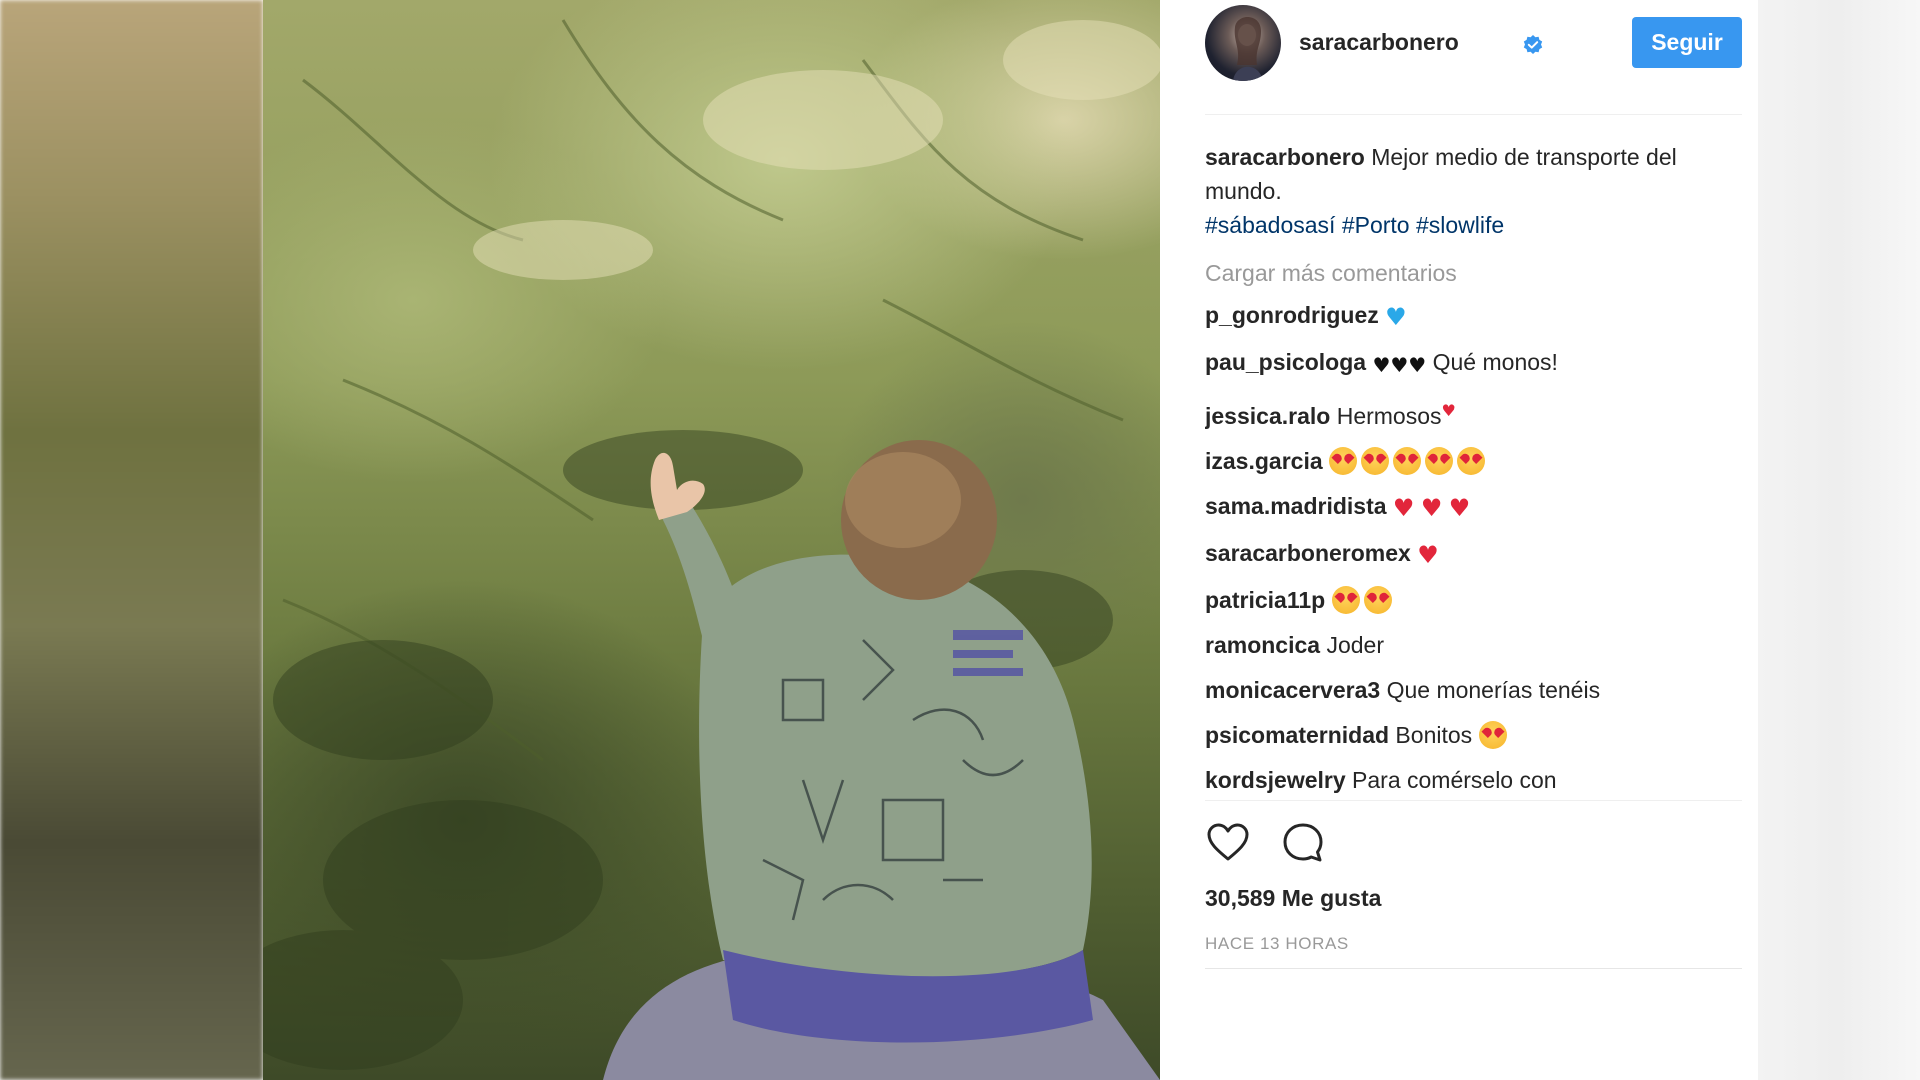 Image resolution: width=1920 pixels, height=1080 pixels. I want to click on hashtag-link: #slowlife, so click(1460, 225).